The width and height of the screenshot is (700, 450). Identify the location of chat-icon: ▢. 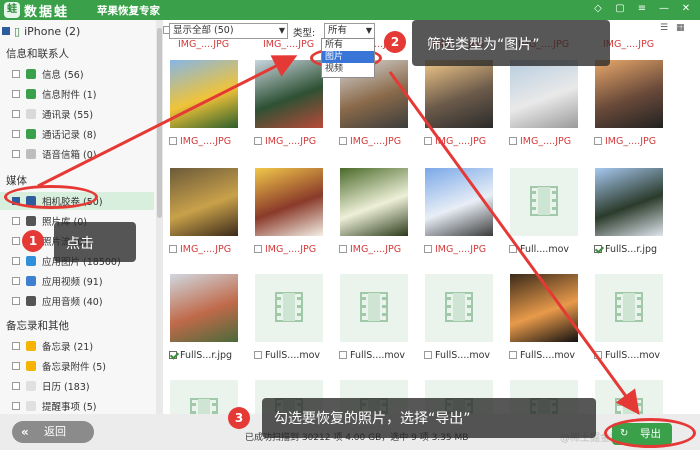
(620, 9).